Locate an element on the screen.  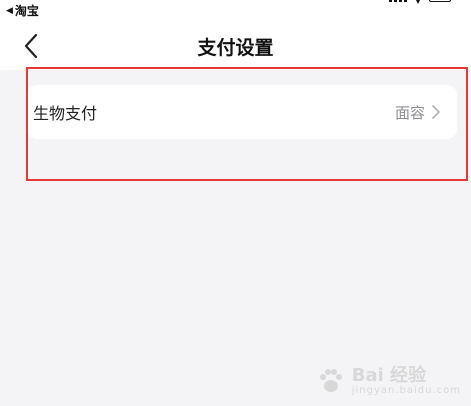
page-title: 支付设置 is located at coordinates (235, 48).